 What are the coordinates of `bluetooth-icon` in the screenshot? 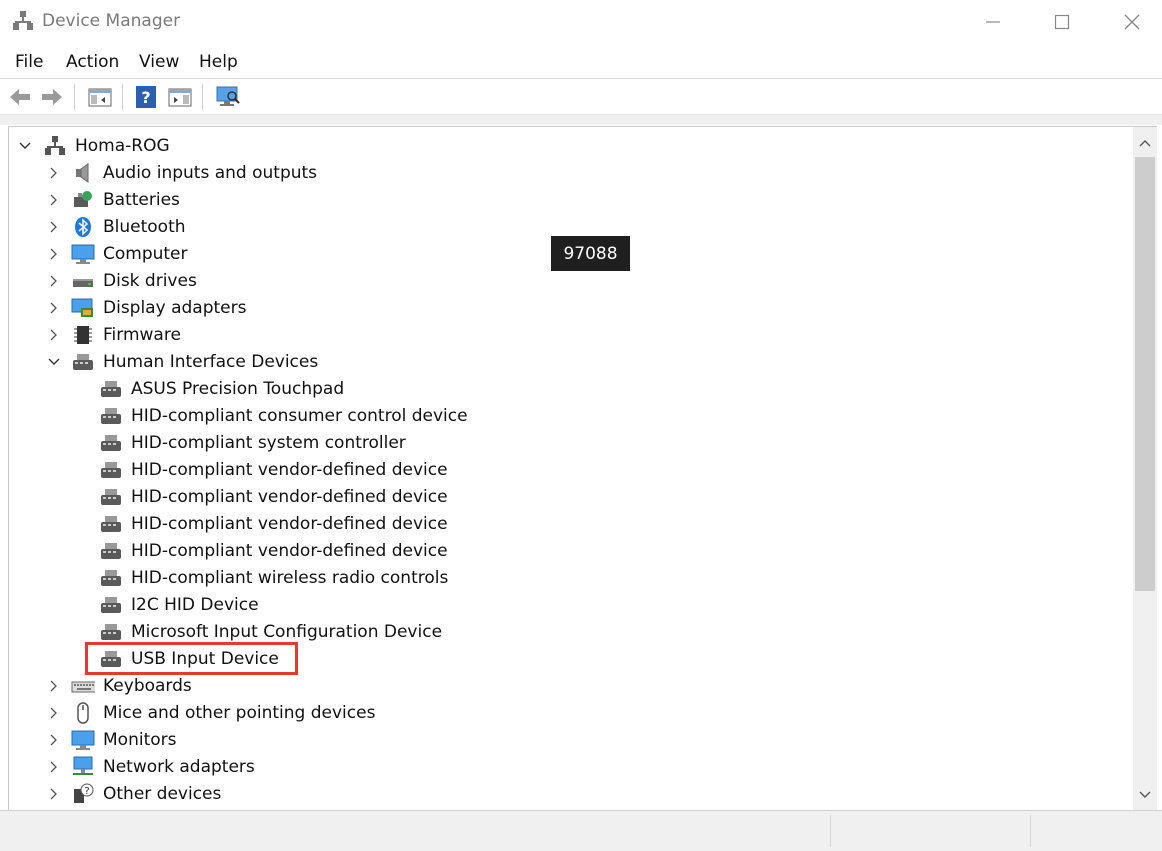 It's located at (83, 227).